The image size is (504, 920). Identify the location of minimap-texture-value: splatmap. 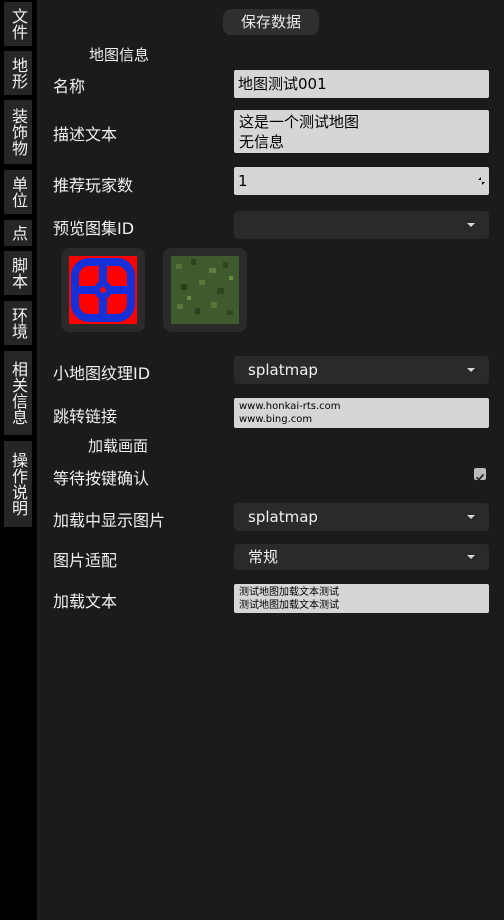
(283, 370).